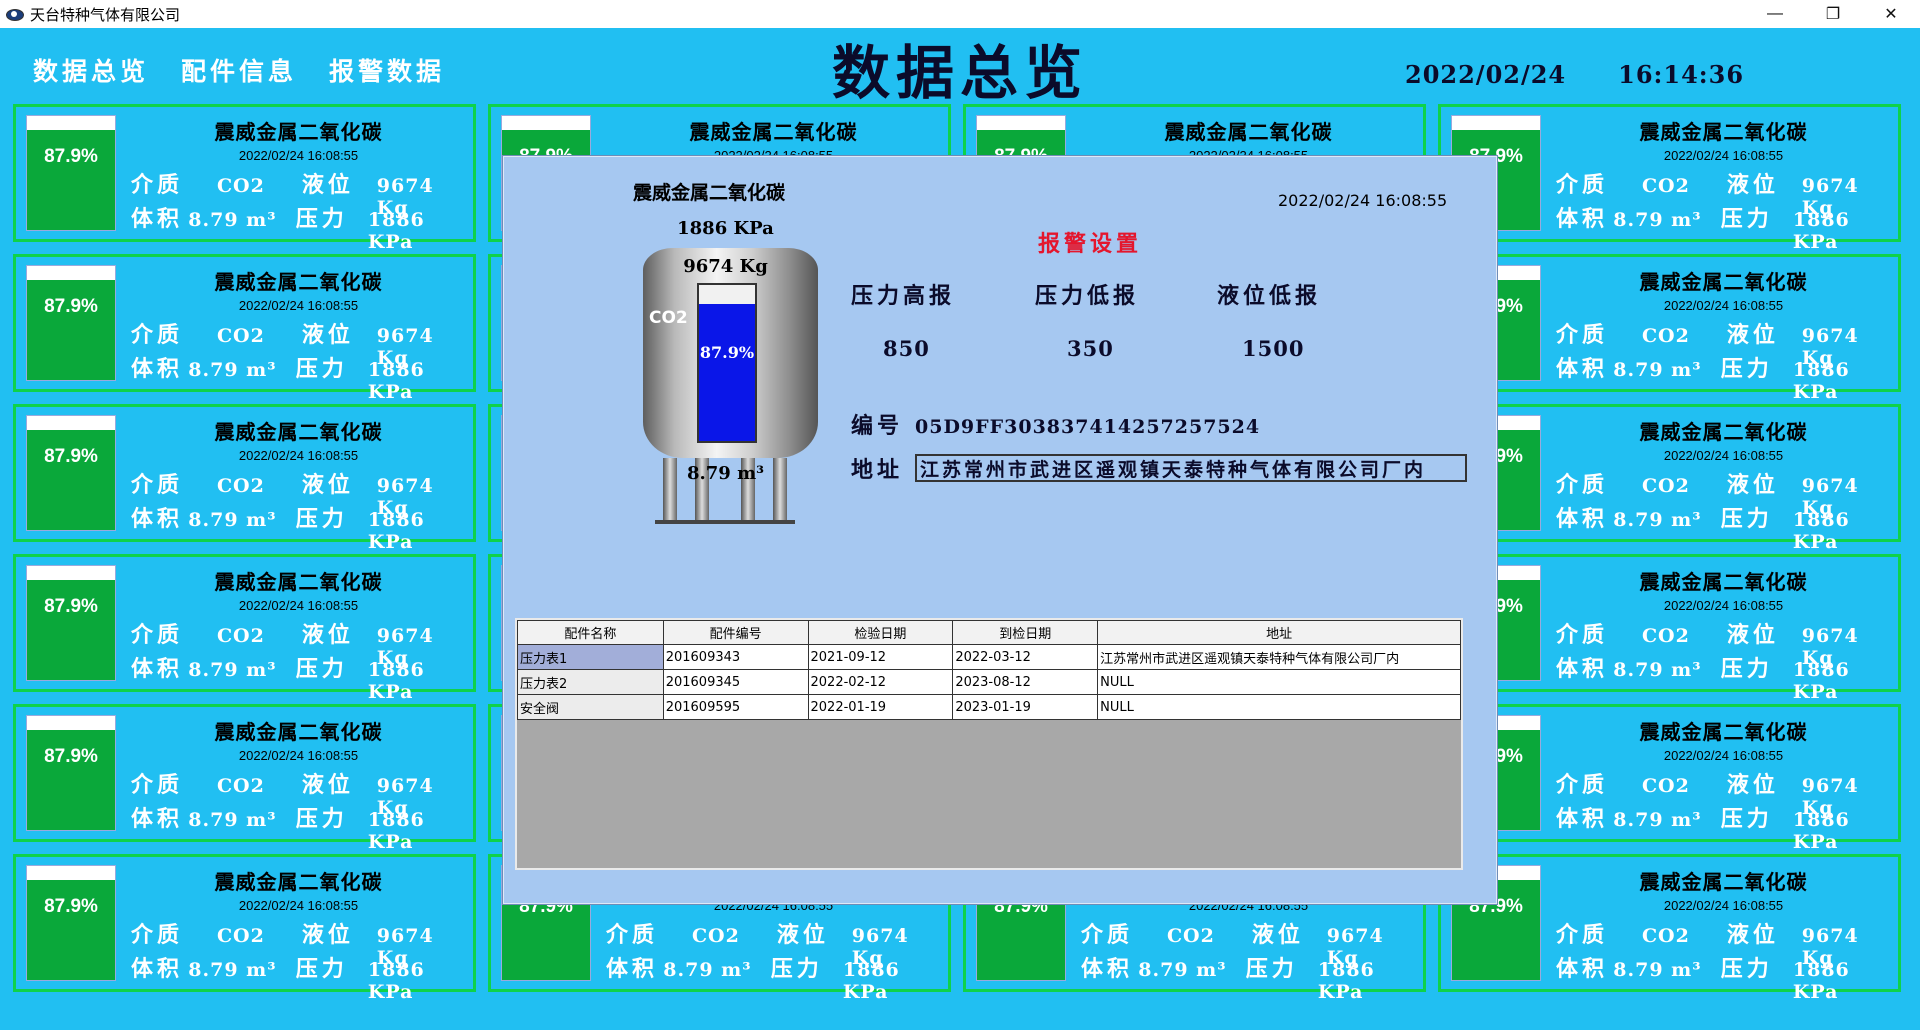 The height and width of the screenshot is (1030, 1920). I want to click on table-cell: 2023-01-19, so click(1025, 707).